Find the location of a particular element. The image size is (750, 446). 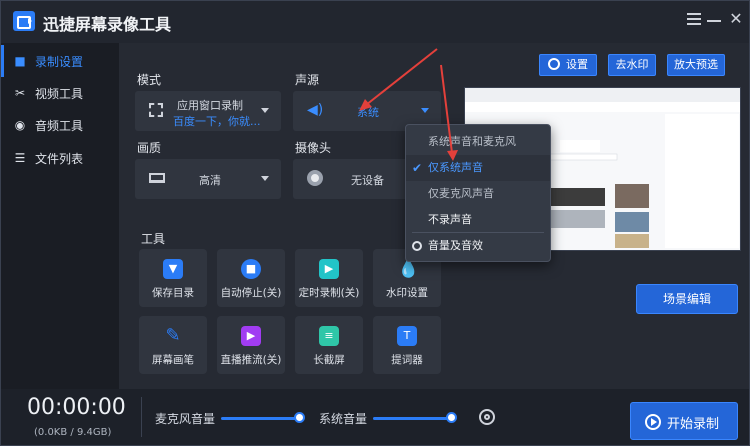

bottom-bar: 00:00:00 (0.0KB / 9.4GB) 麦克风音量 系统音量 开始录制 is located at coordinates (375, 417).